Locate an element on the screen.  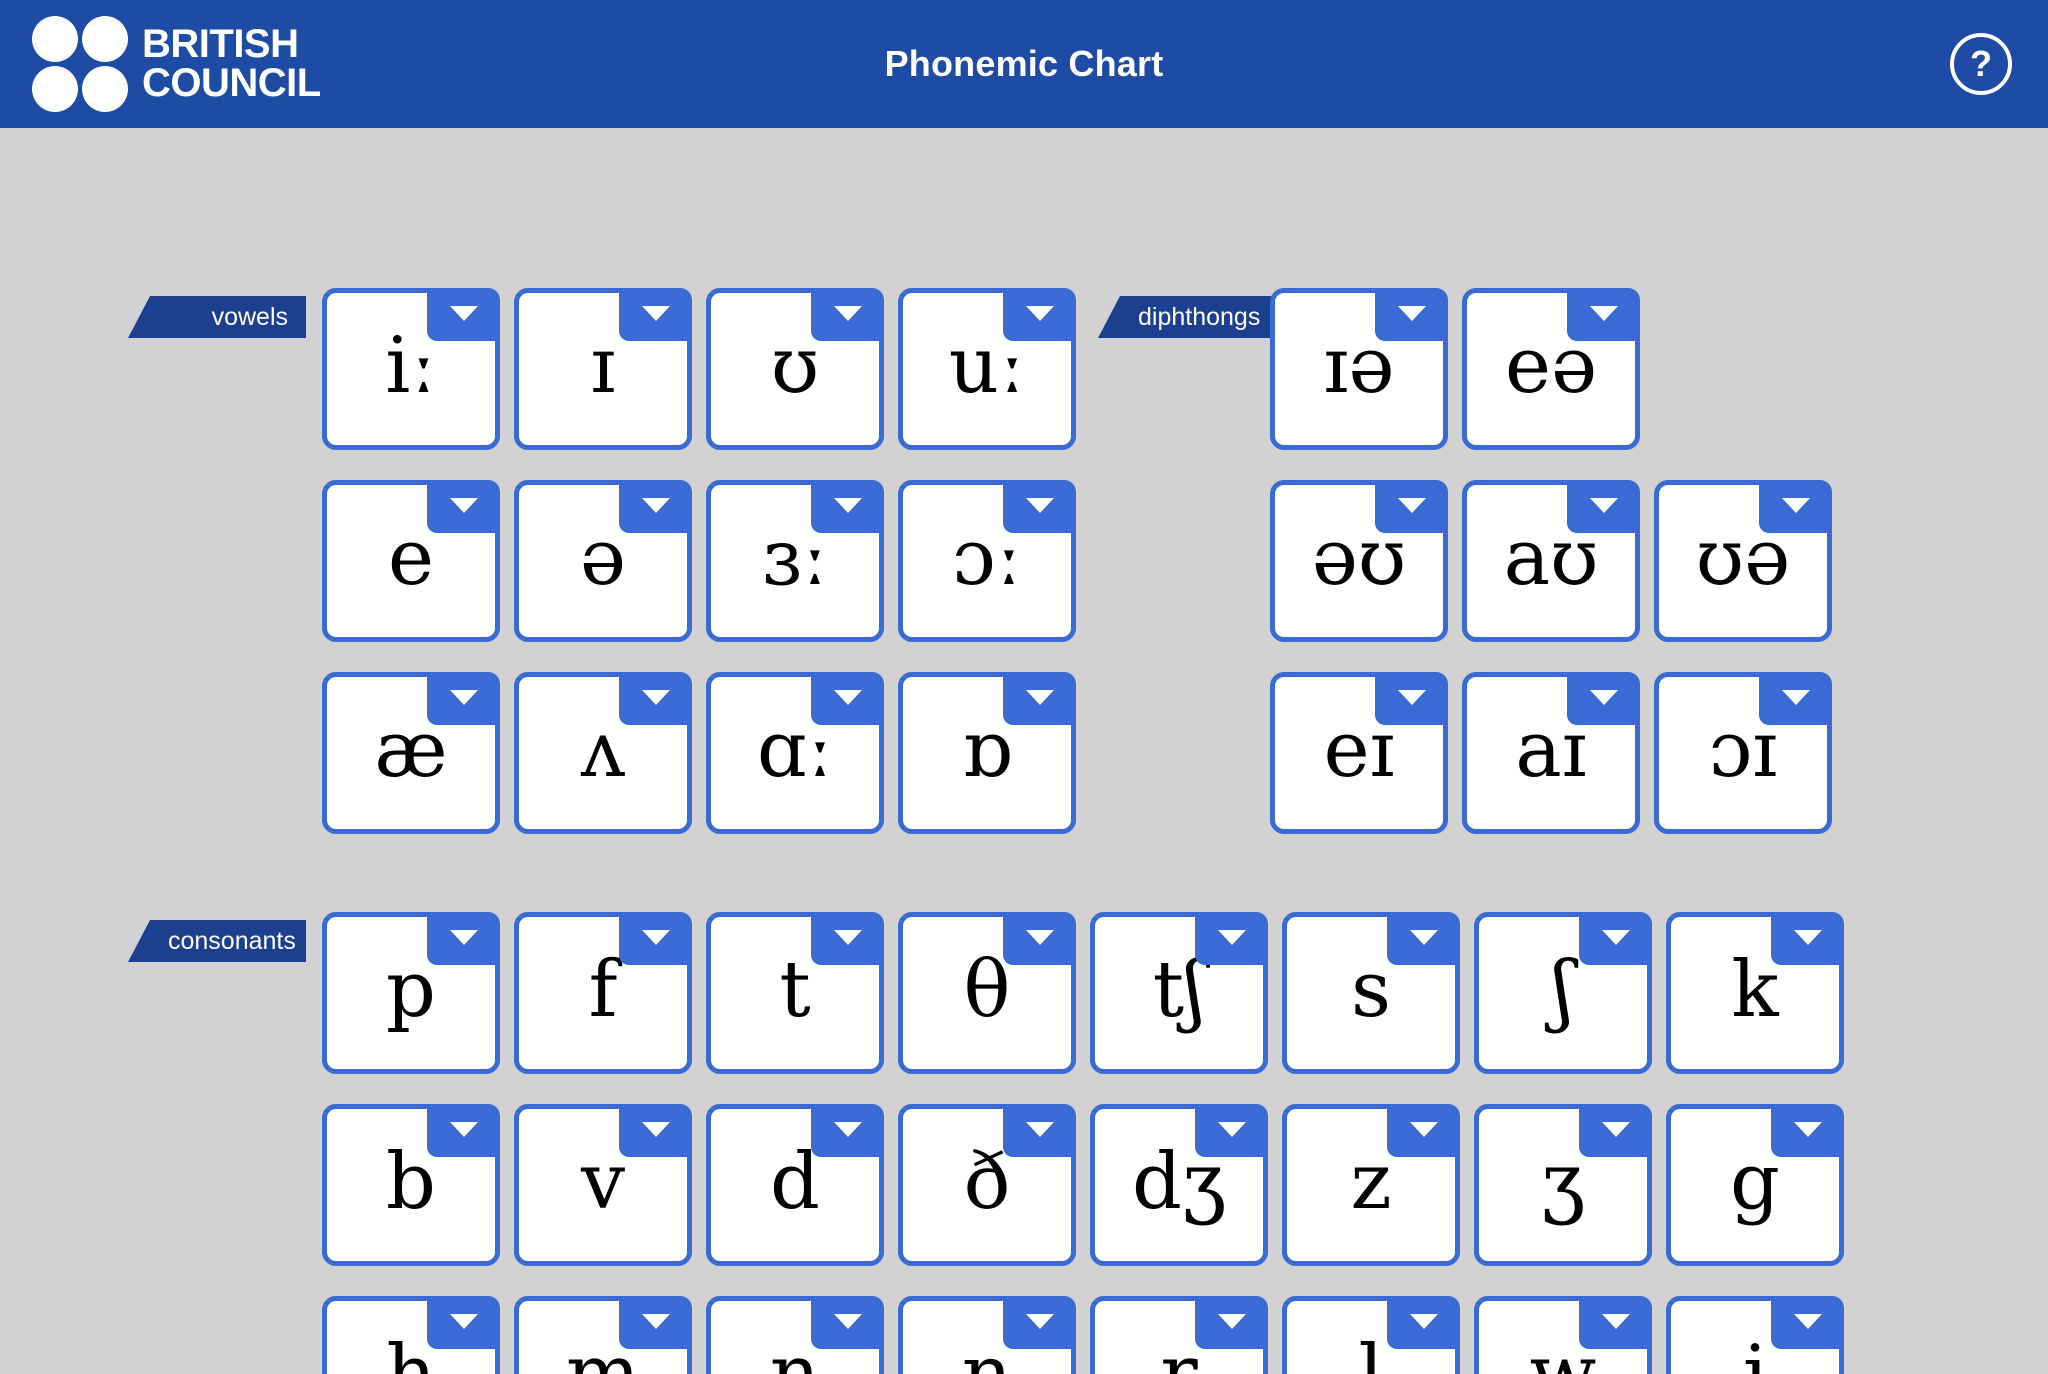
phoneme-card: w is located at coordinates (1563, 1335).